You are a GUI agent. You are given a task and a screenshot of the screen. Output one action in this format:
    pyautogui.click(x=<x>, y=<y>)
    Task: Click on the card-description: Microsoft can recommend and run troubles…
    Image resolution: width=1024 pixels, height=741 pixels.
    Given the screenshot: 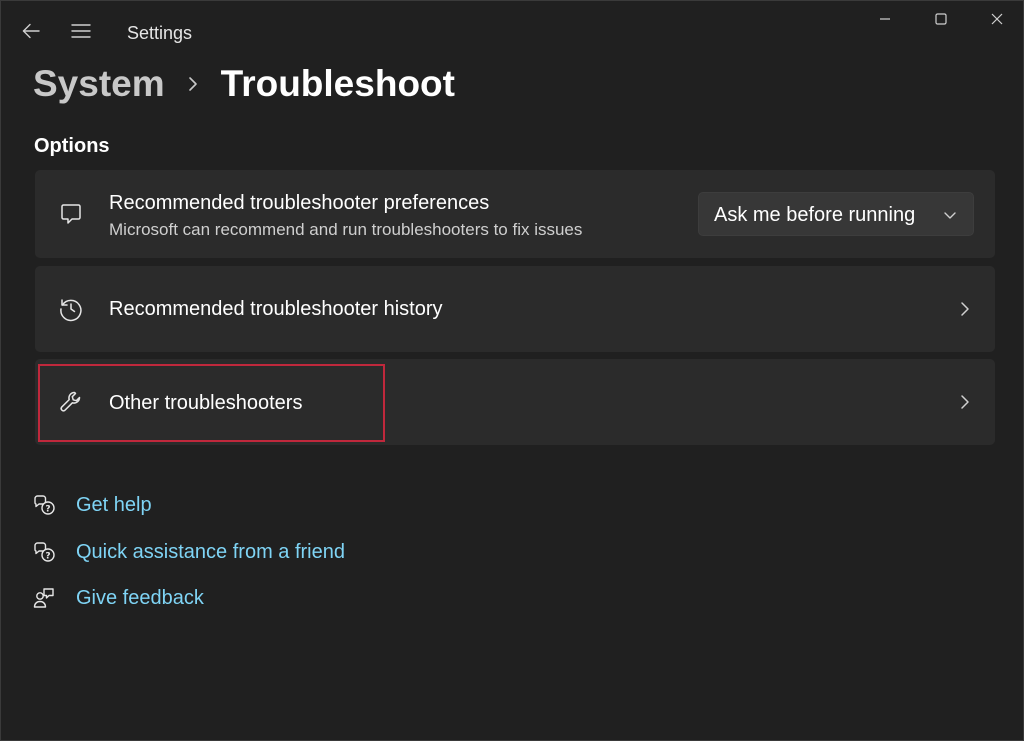 What is the action you would take?
    pyautogui.click(x=346, y=229)
    